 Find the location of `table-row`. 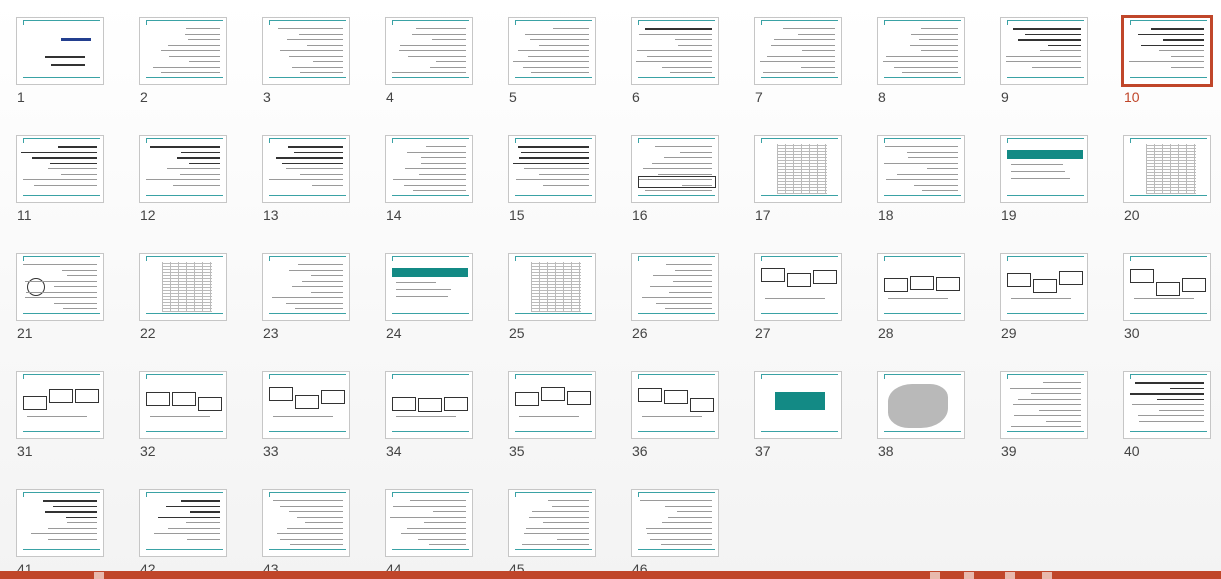

table-row is located at coordinates (422, 296).